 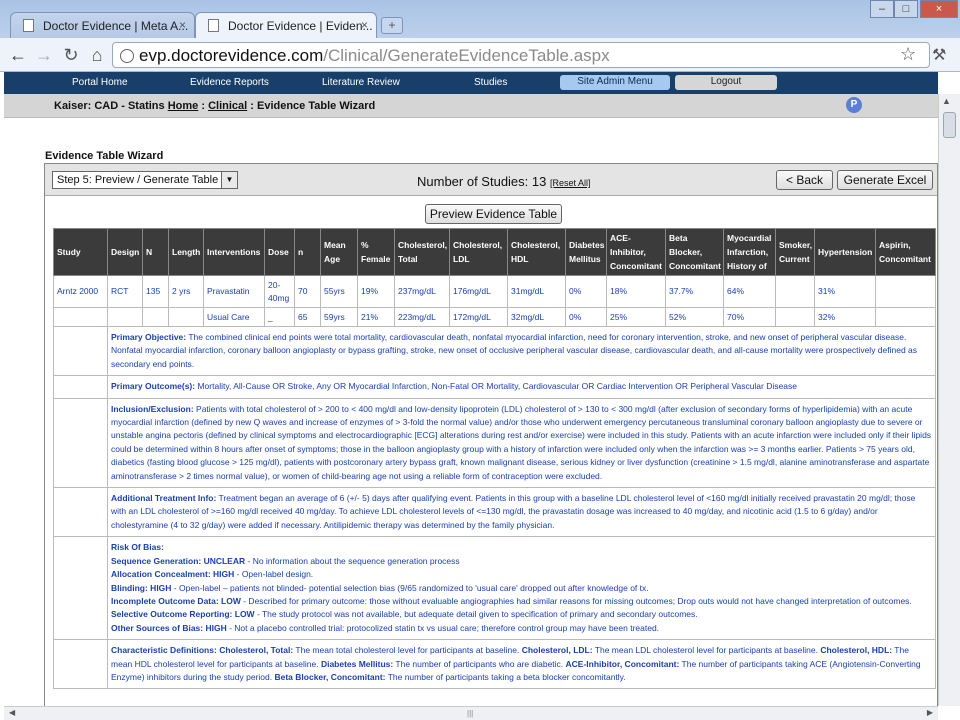 What do you see at coordinates (274, 574) in the screenshot?
I see `risk-item-text: - Open-label design.` at bounding box center [274, 574].